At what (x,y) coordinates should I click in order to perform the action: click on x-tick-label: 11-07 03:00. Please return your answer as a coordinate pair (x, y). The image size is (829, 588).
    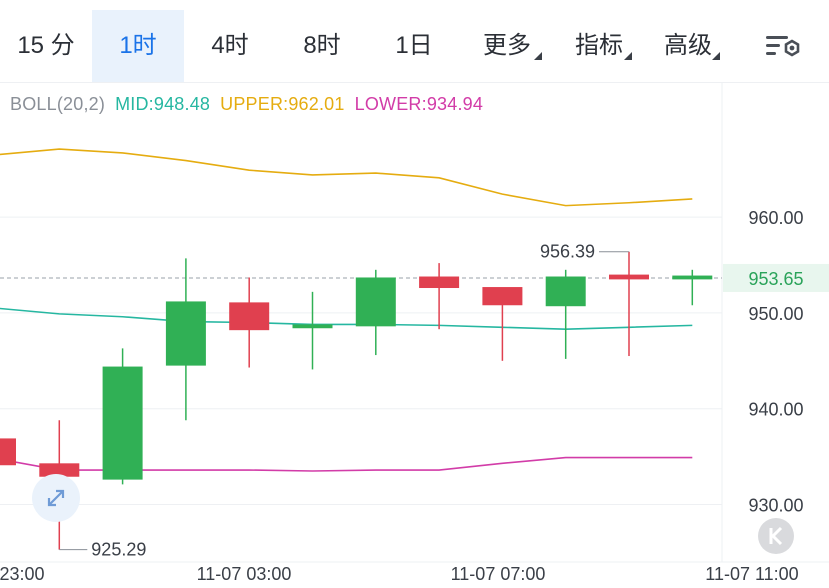
    Looking at the image, I should click on (244, 574).